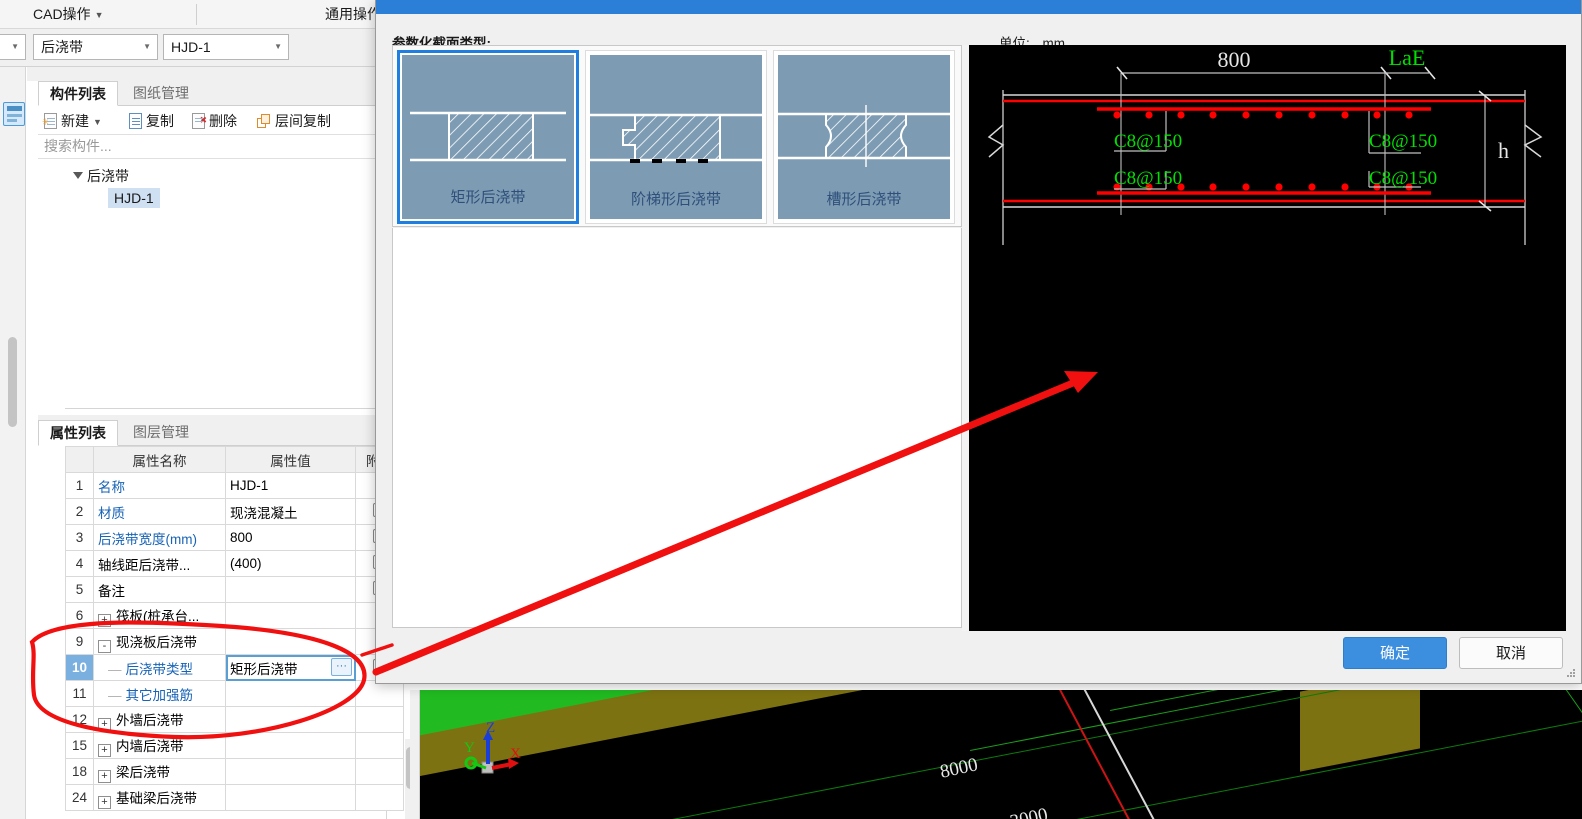 This screenshot has width=1582, height=819. What do you see at coordinates (159, 511) in the screenshot?
I see `property-name-cell: 材质` at bounding box center [159, 511].